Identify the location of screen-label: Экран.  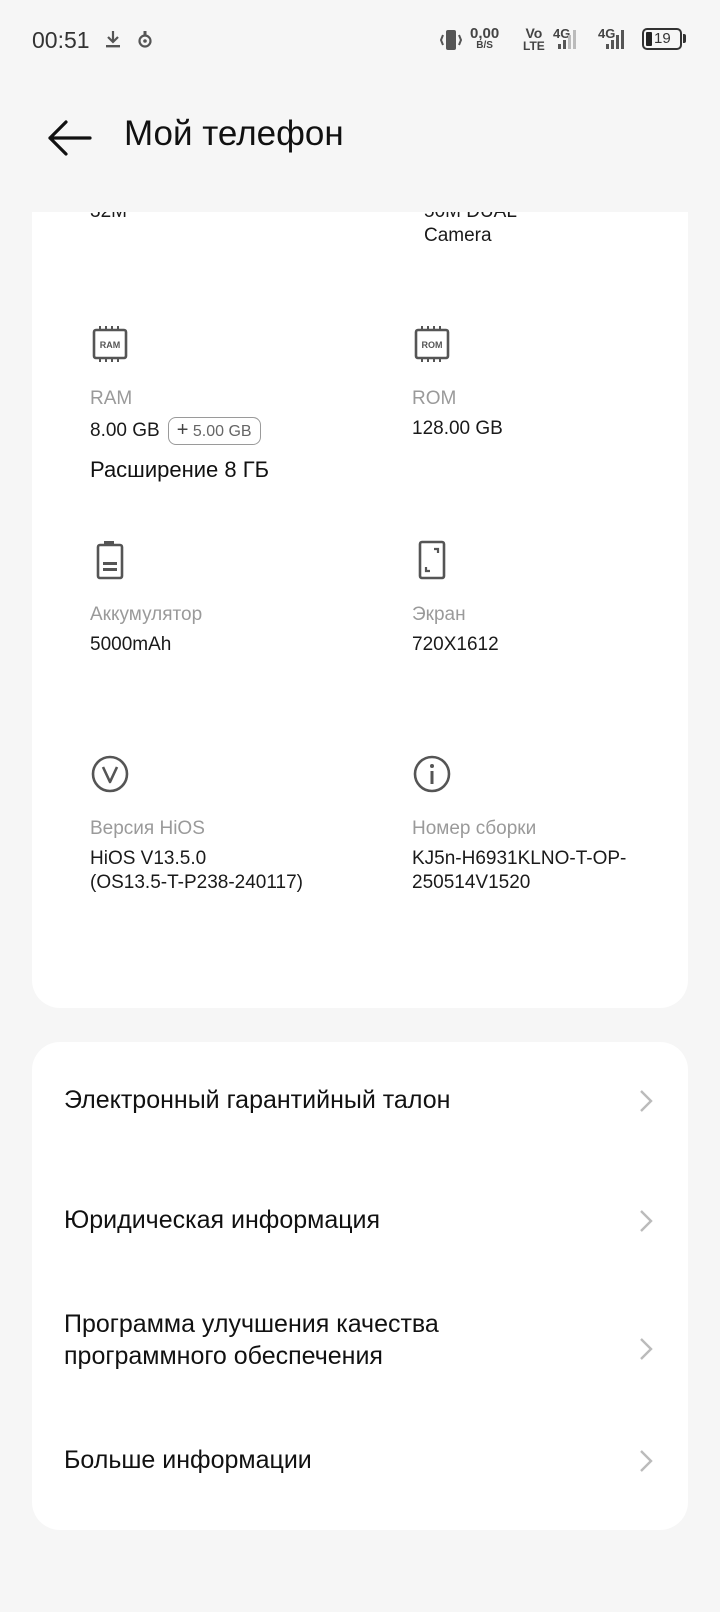
(439, 614).